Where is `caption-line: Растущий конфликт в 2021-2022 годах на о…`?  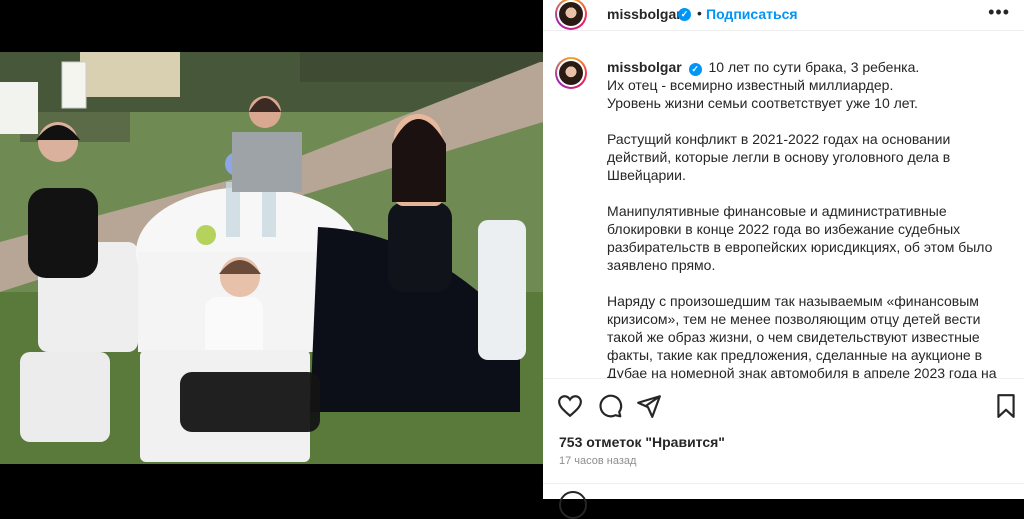 caption-line: Растущий конфликт в 2021-2022 годах на о… is located at coordinates (779, 139).